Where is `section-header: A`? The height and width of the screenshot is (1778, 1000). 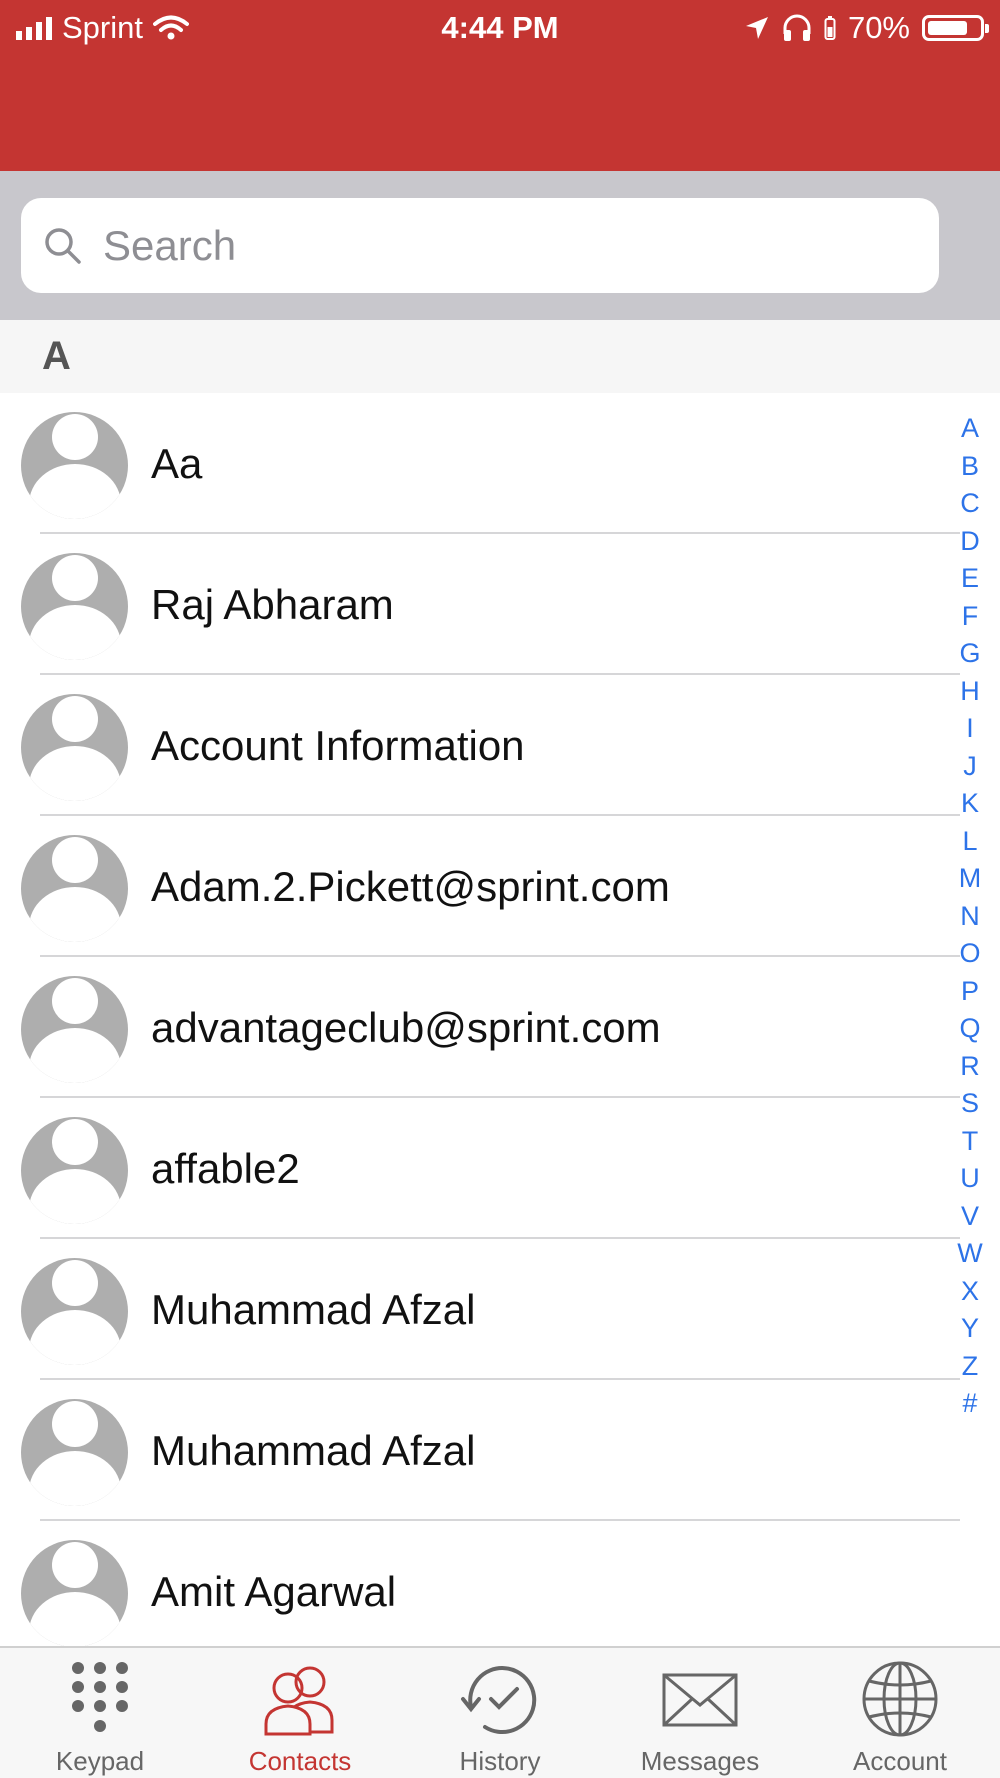 section-header: A is located at coordinates (500, 356).